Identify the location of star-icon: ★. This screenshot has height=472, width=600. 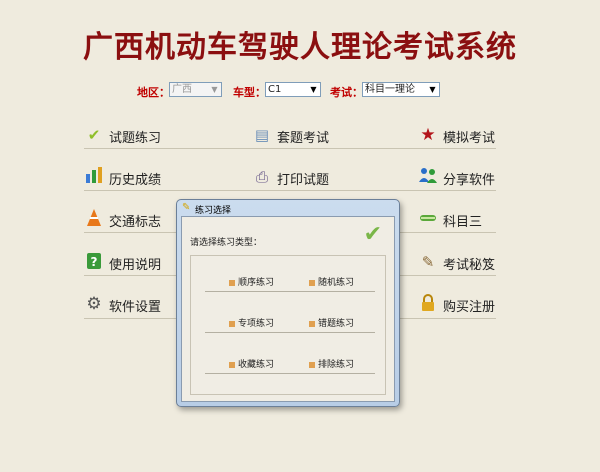
(428, 135).